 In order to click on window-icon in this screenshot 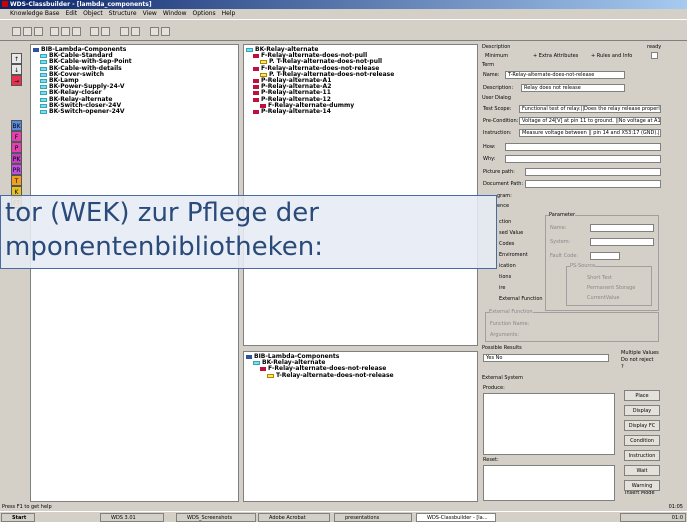, I will do `click(124, 31)`.